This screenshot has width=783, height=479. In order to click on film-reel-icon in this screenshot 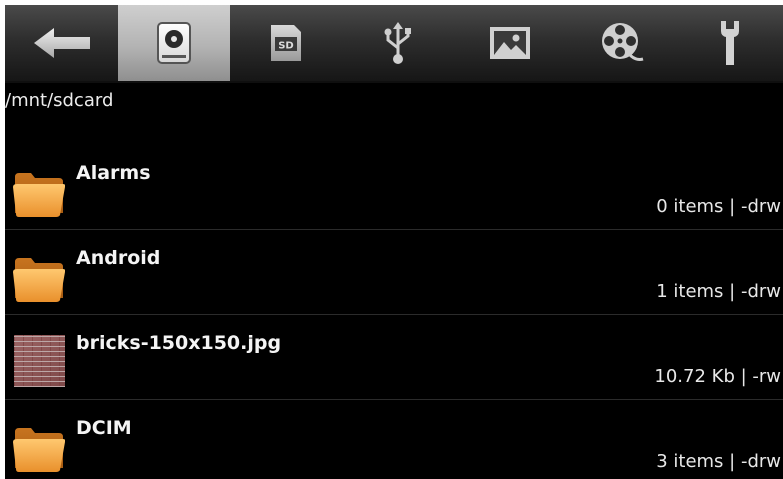, I will do `click(623, 42)`.